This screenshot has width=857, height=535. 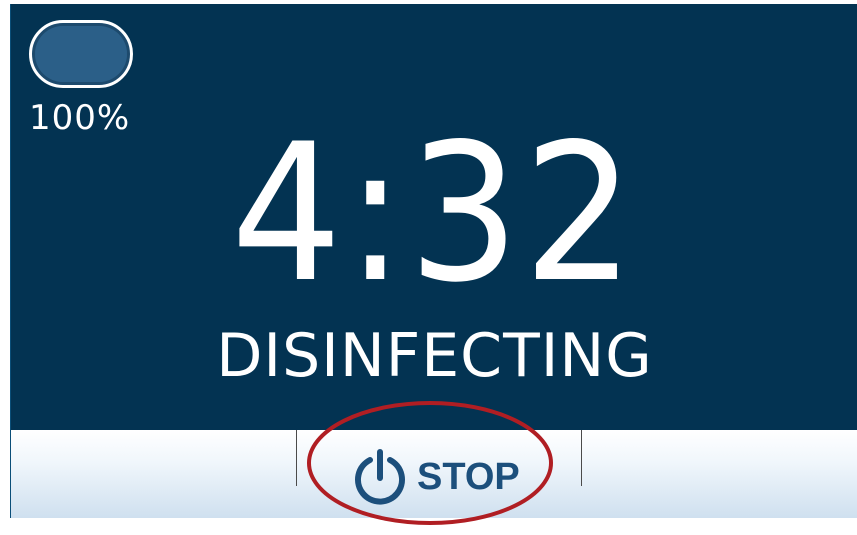 What do you see at coordinates (581, 458) in the screenshot?
I see `toolbar-divider-right` at bounding box center [581, 458].